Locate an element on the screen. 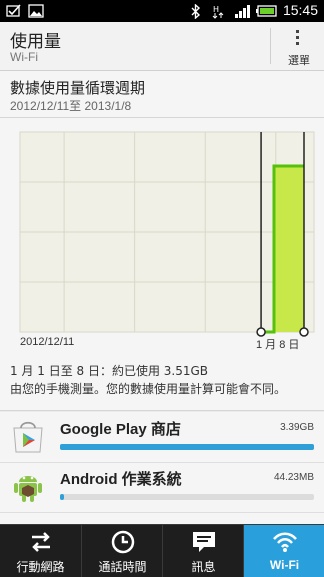 The image size is (324, 577). clock-time: 15:45 is located at coordinates (300, 10).